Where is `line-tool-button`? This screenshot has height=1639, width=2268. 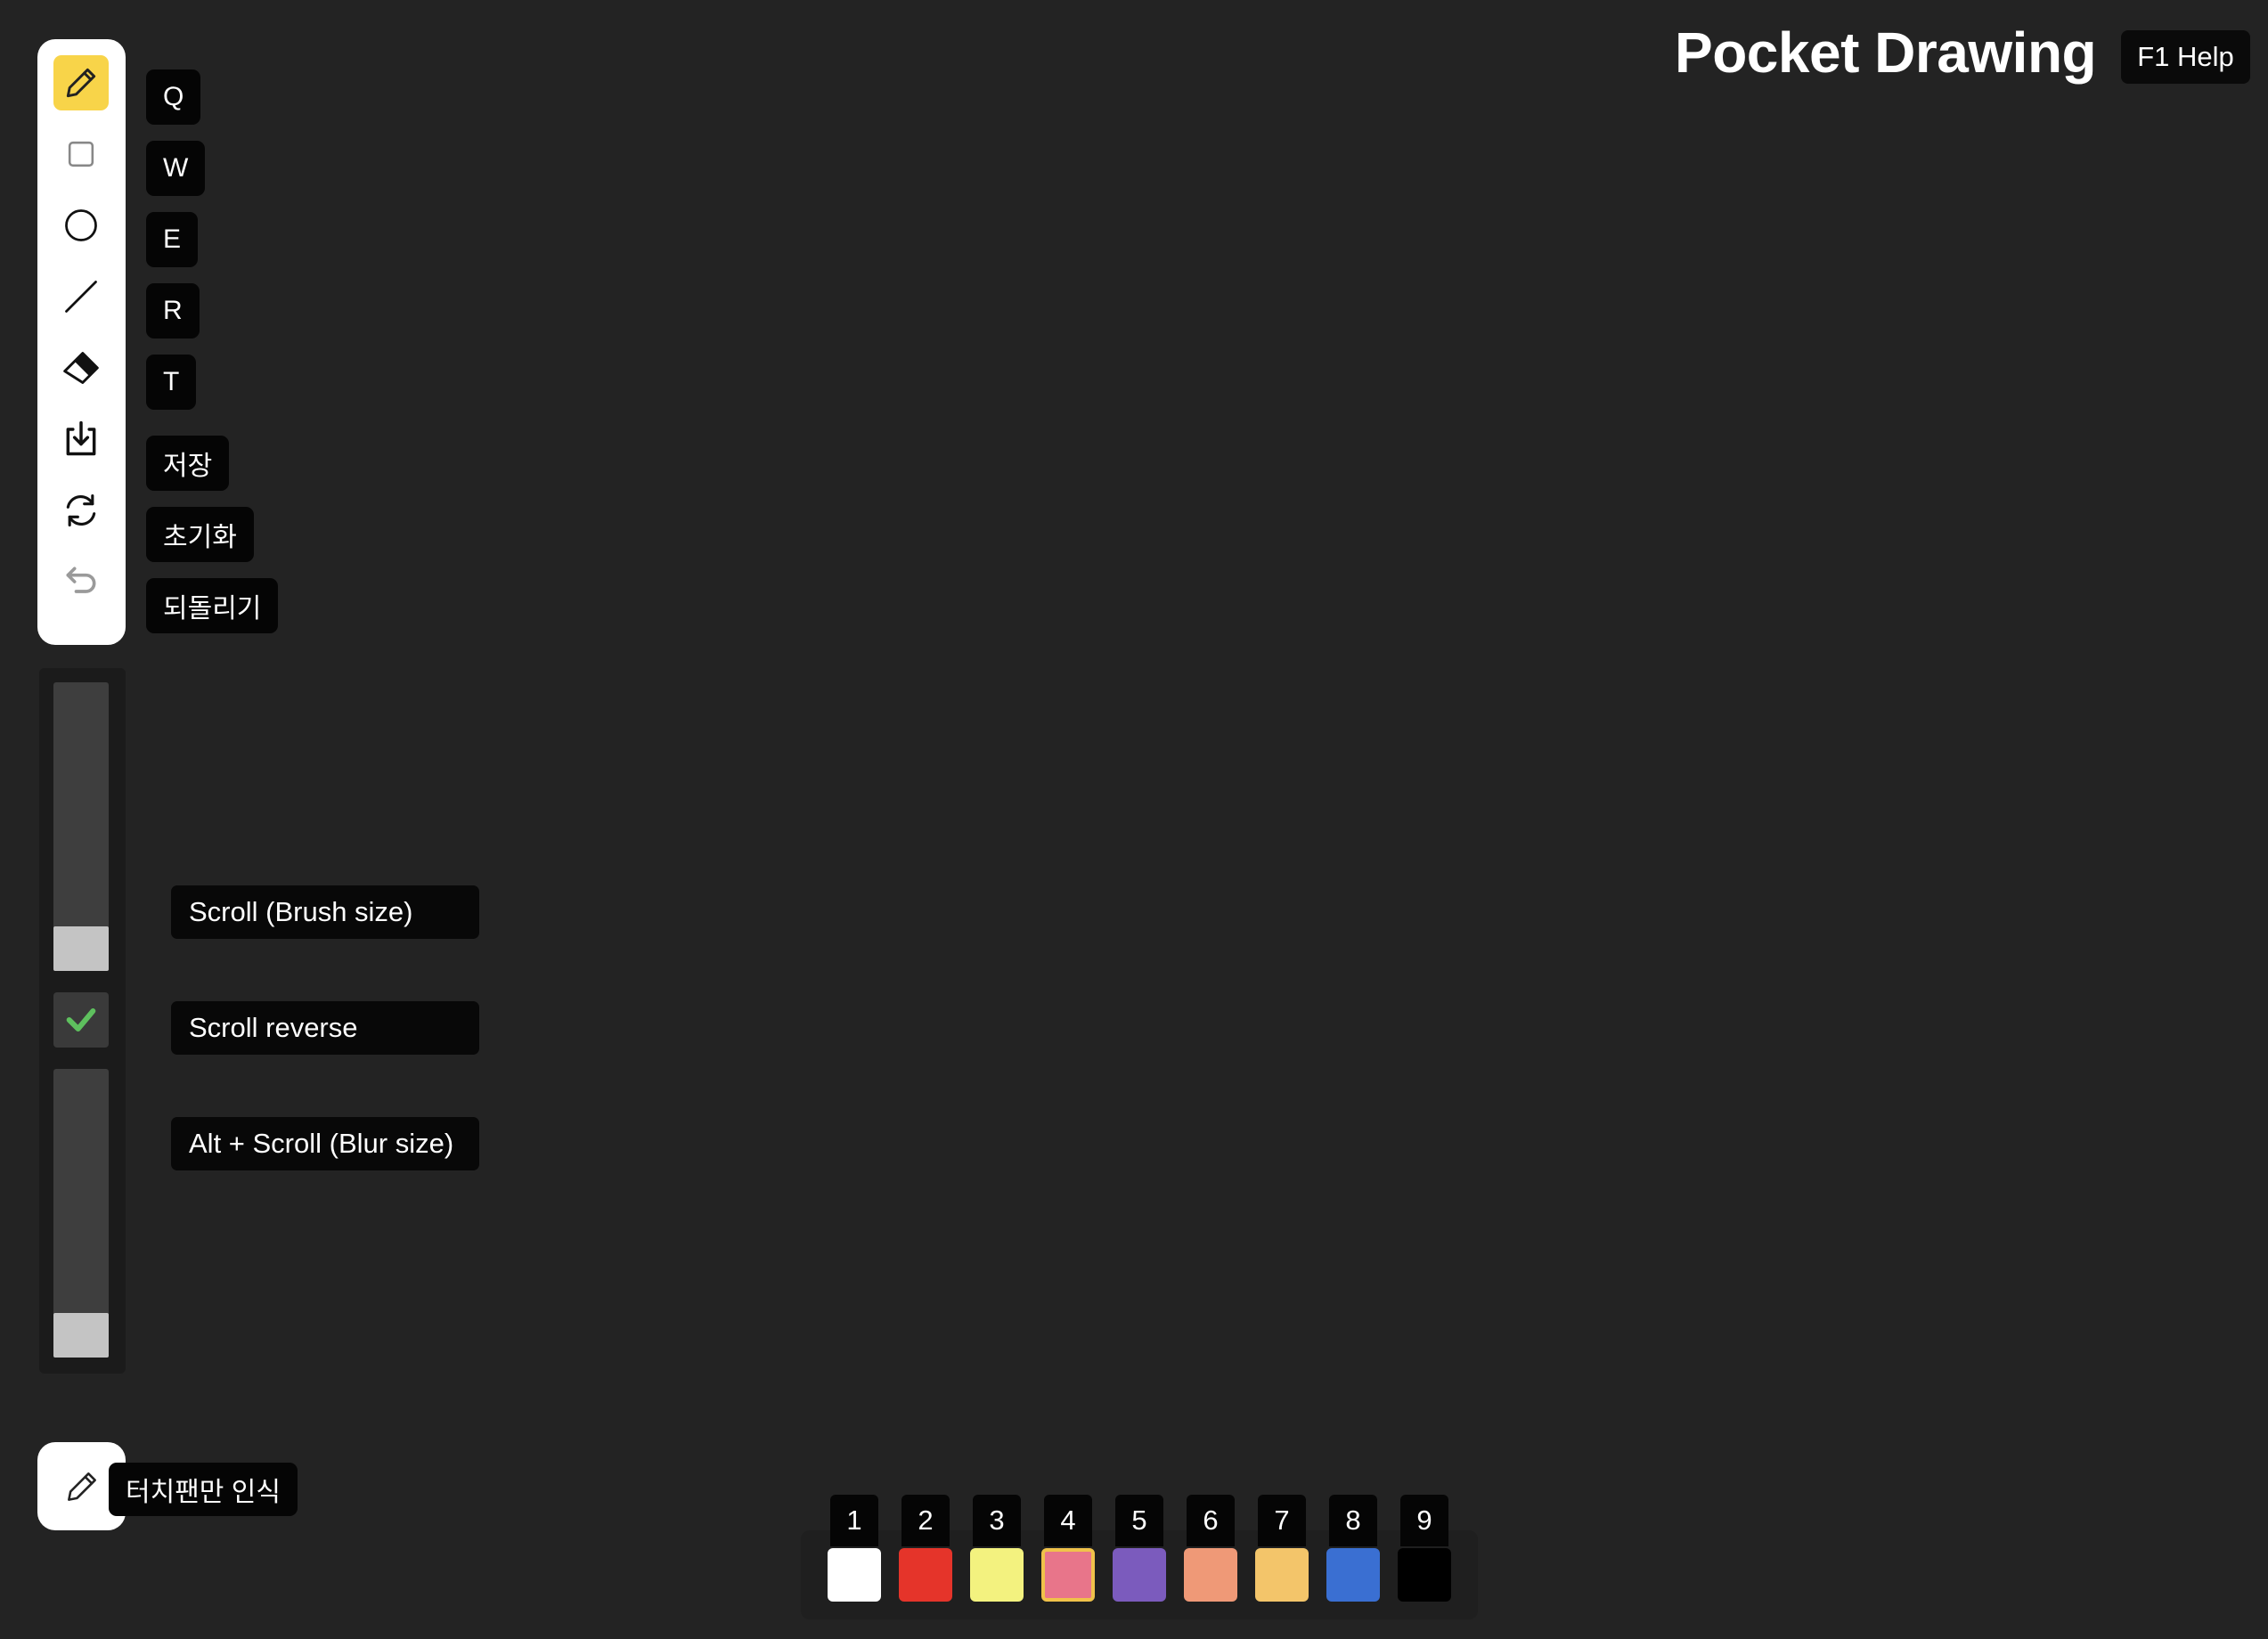
line-tool-button is located at coordinates (81, 296).